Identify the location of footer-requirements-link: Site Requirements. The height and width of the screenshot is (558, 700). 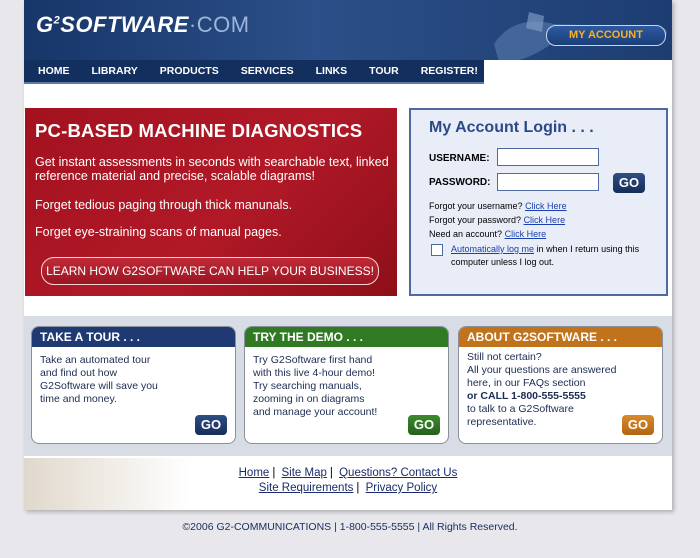
(306, 488).